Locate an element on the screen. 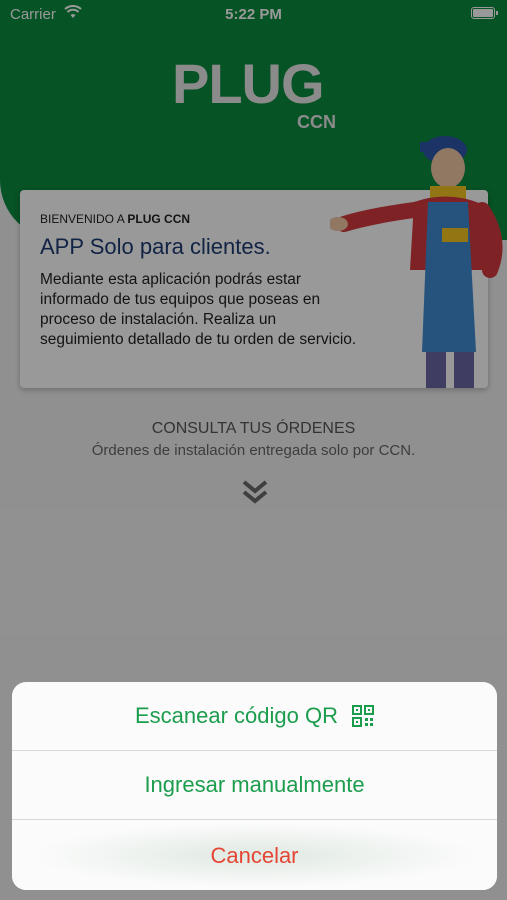  cancel-button: Cancelar is located at coordinates (254, 855).